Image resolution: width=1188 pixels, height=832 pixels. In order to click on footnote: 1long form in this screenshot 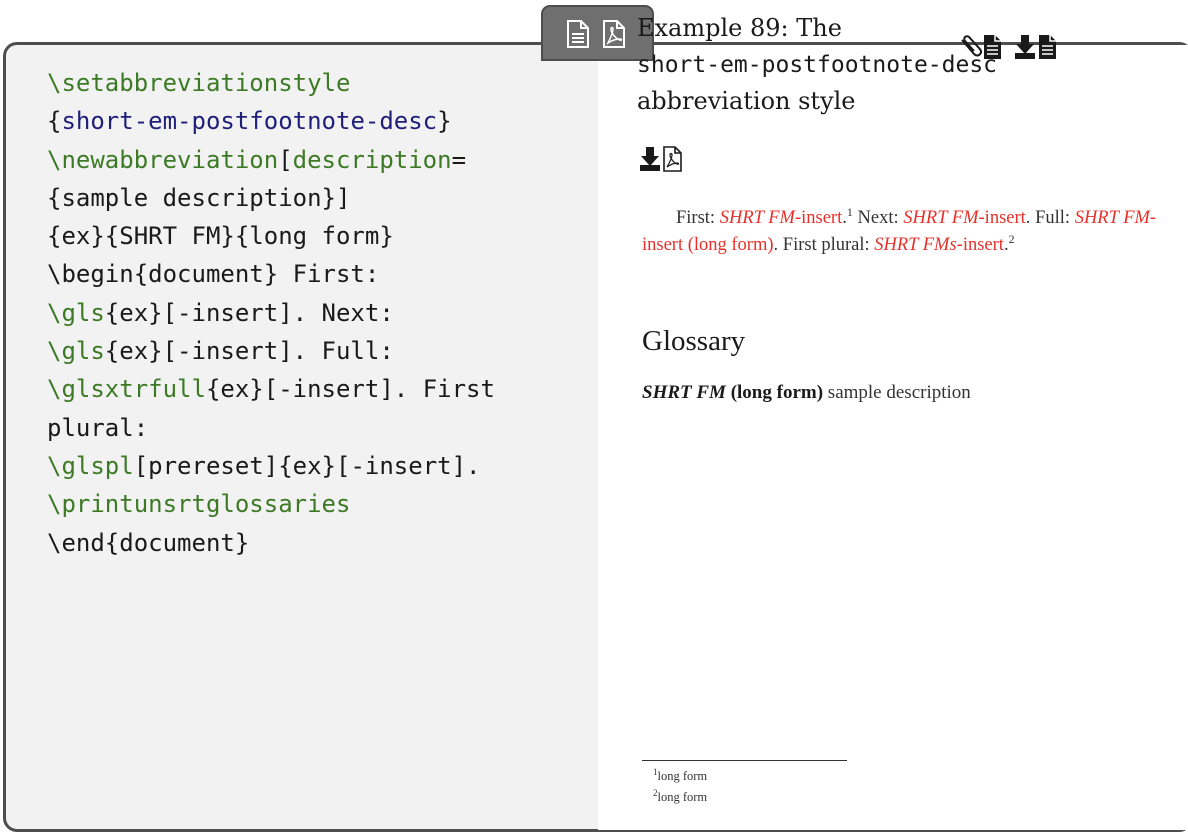, I will do `click(680, 775)`.